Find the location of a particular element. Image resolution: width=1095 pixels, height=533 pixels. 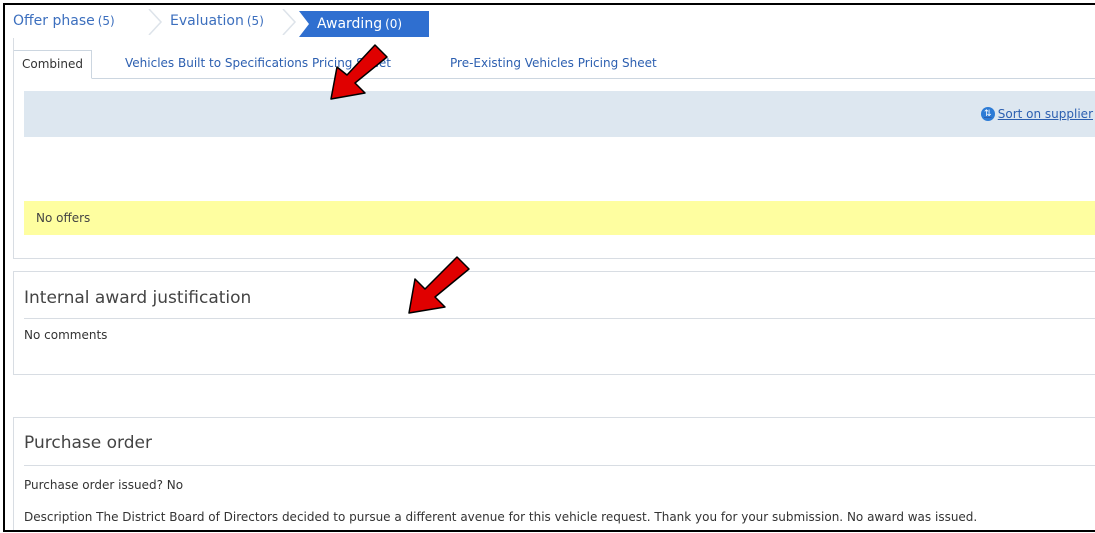

no-offers-text: No offers is located at coordinates (63, 218).